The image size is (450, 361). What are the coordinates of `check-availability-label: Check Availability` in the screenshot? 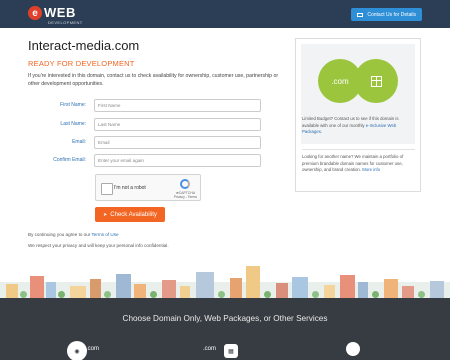 It's located at (133, 214).